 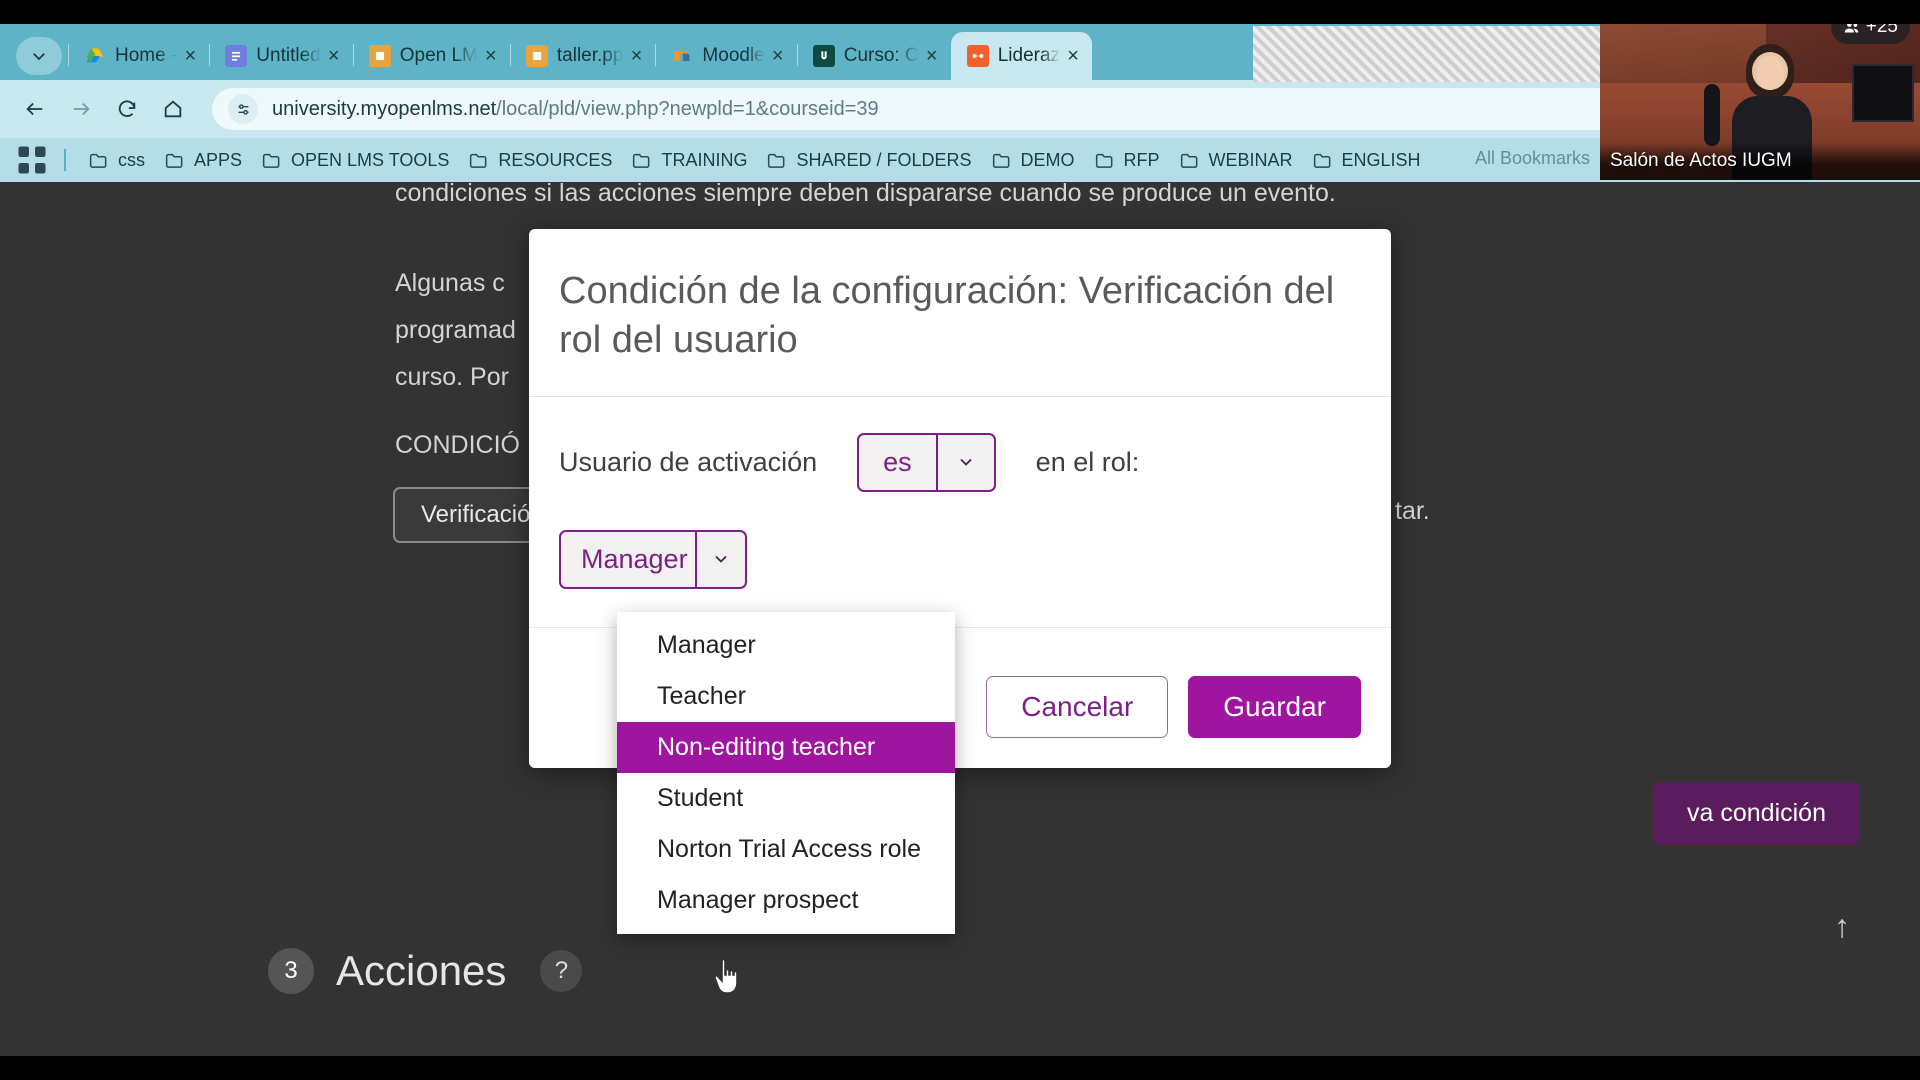 I want to click on hatch-placeholder, so click(x=1428, y=54).